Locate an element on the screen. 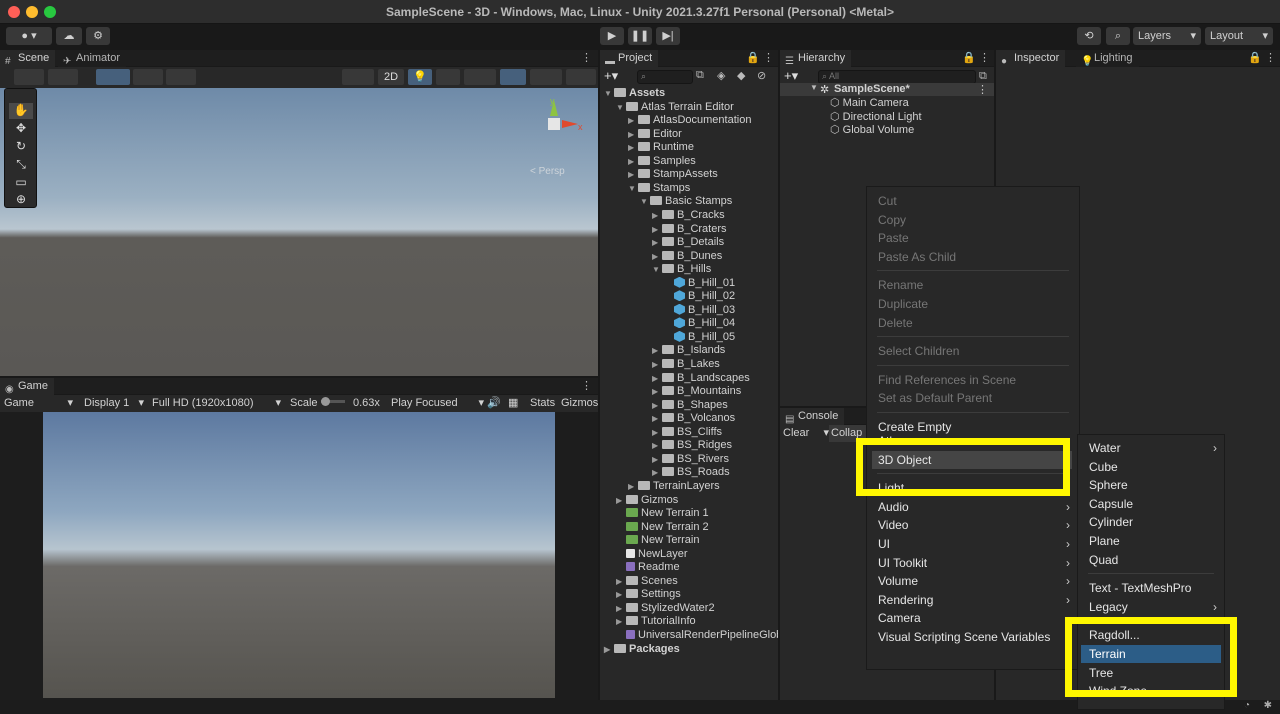  keyboard-icon: ▦ is located at coordinates (513, 403).